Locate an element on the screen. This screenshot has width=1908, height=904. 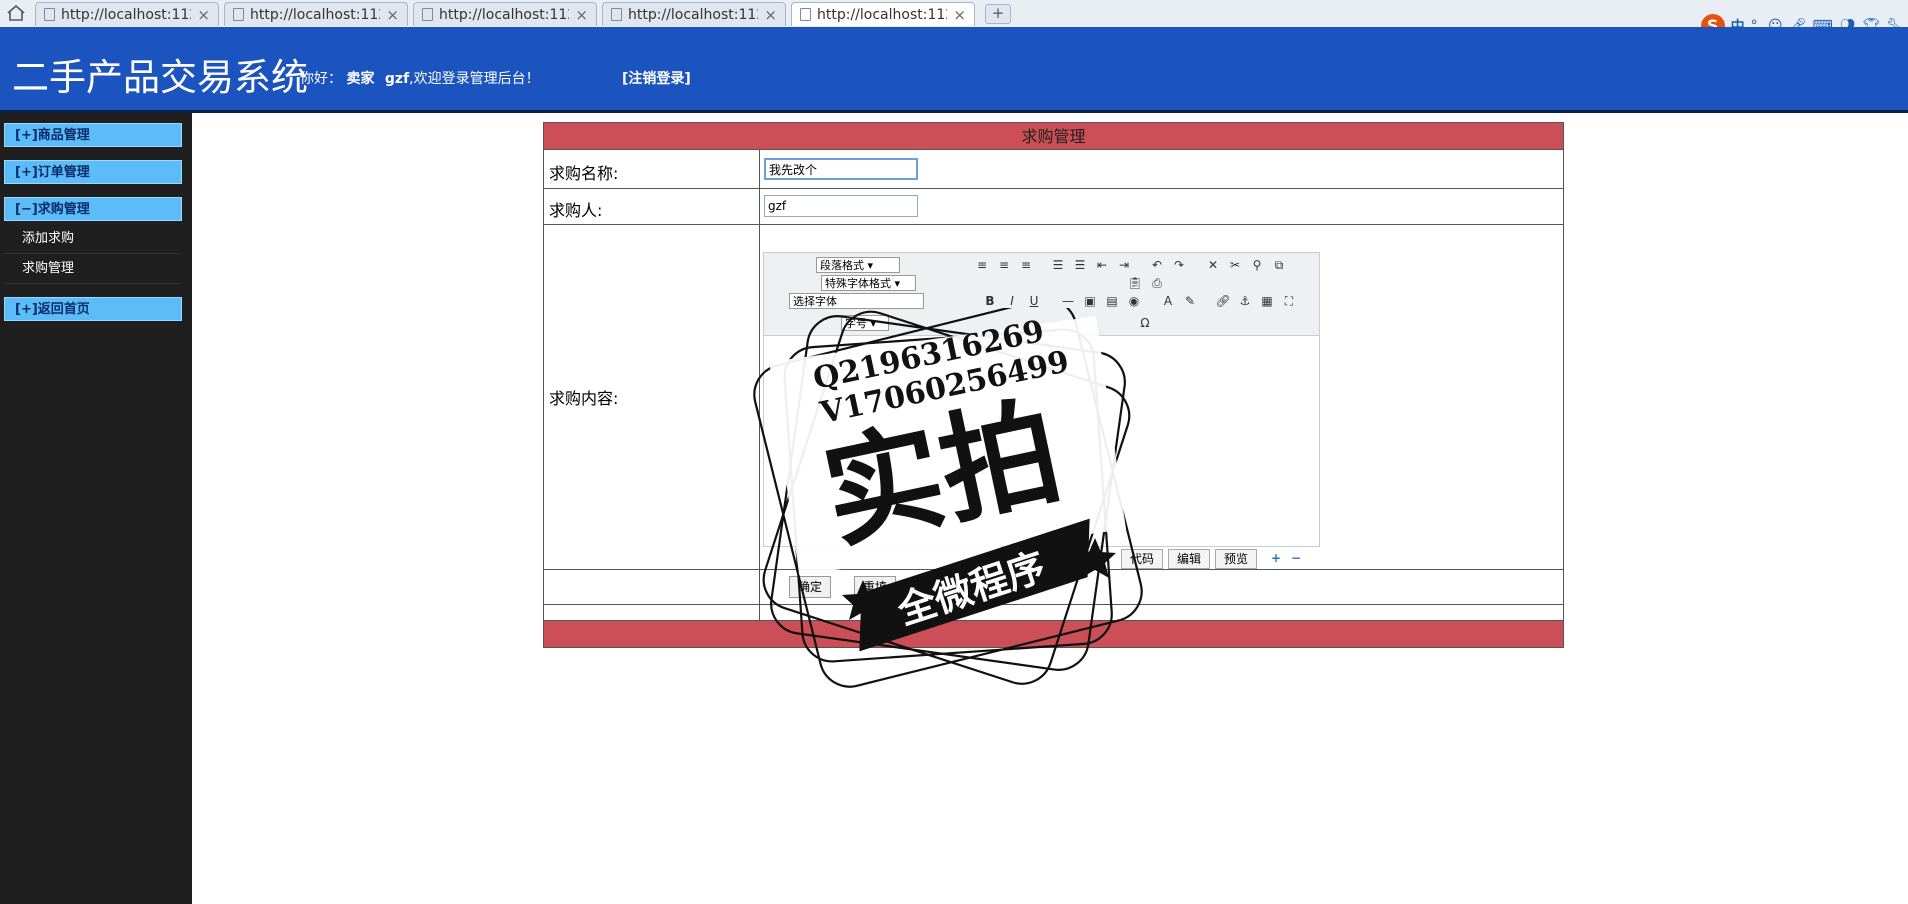
logout-link: [注销登录] is located at coordinates (656, 78).